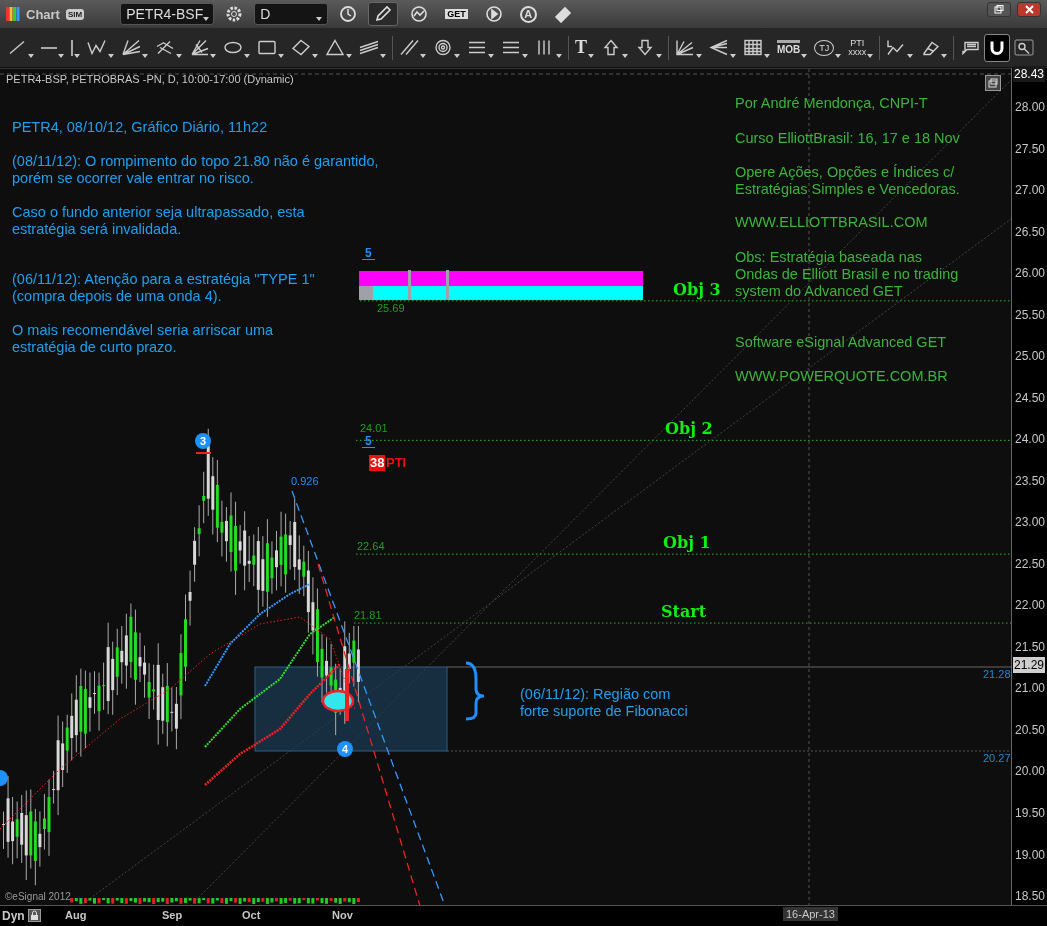  What do you see at coordinates (1030, 688) in the screenshot?
I see `price-tick: 21.00` at bounding box center [1030, 688].